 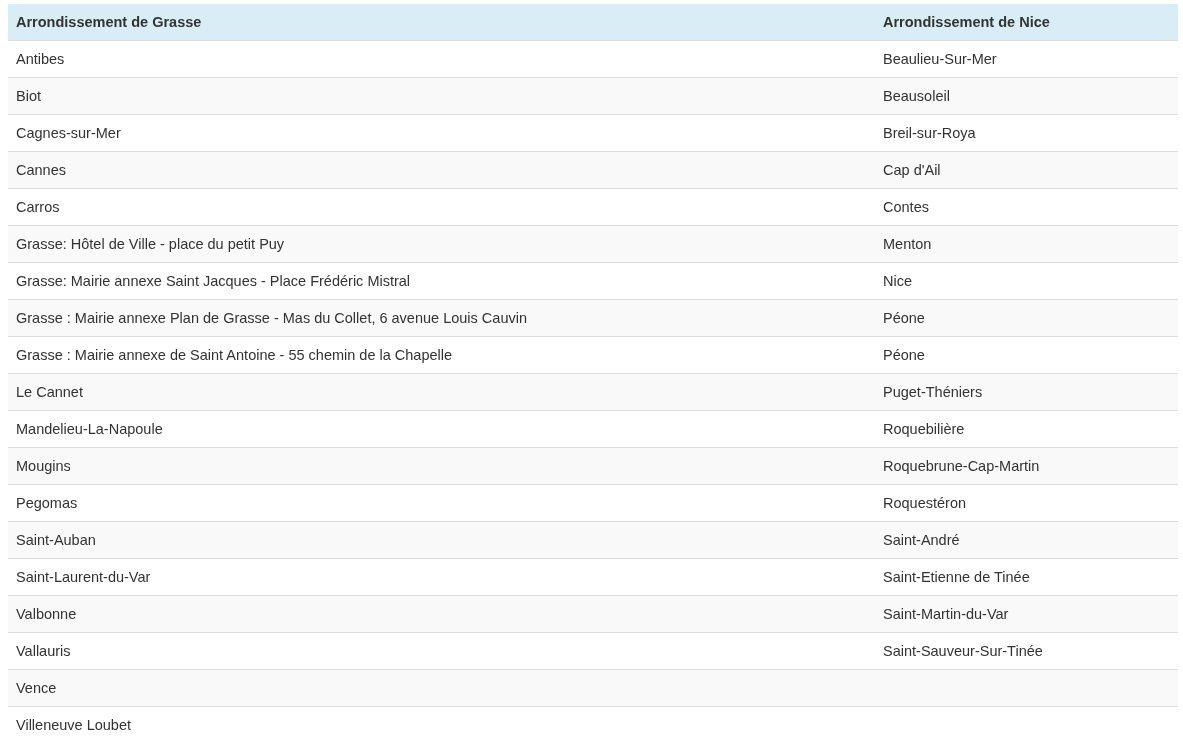 What do you see at coordinates (1026, 318) in the screenshot?
I see `table-cell: Péone` at bounding box center [1026, 318].